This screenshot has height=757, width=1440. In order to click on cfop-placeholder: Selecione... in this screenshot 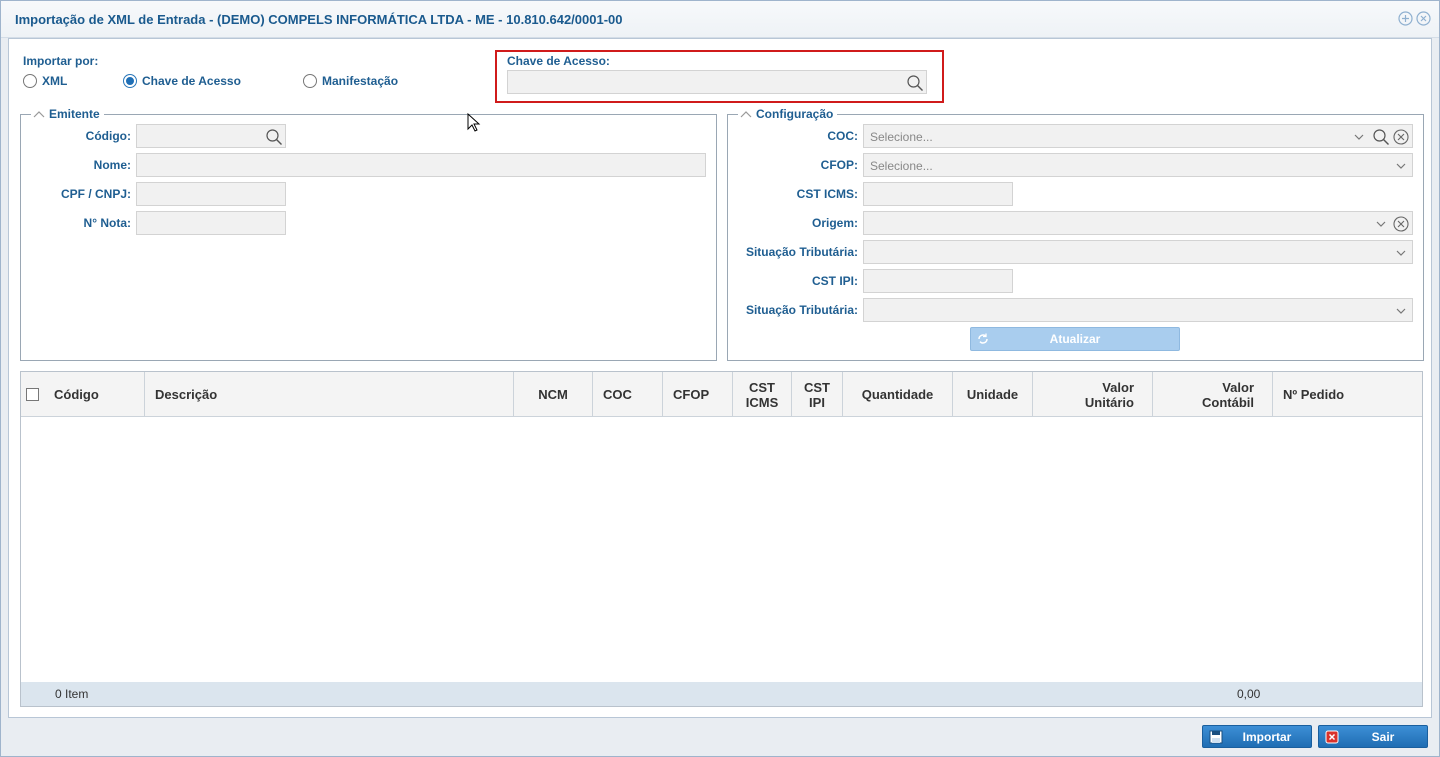, I will do `click(901, 166)`.